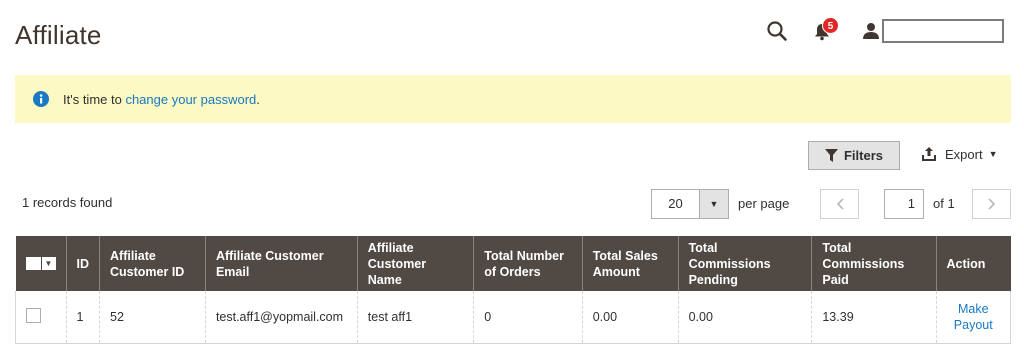 The image size is (1024, 358). I want to click on prev-page-button, so click(839, 204).